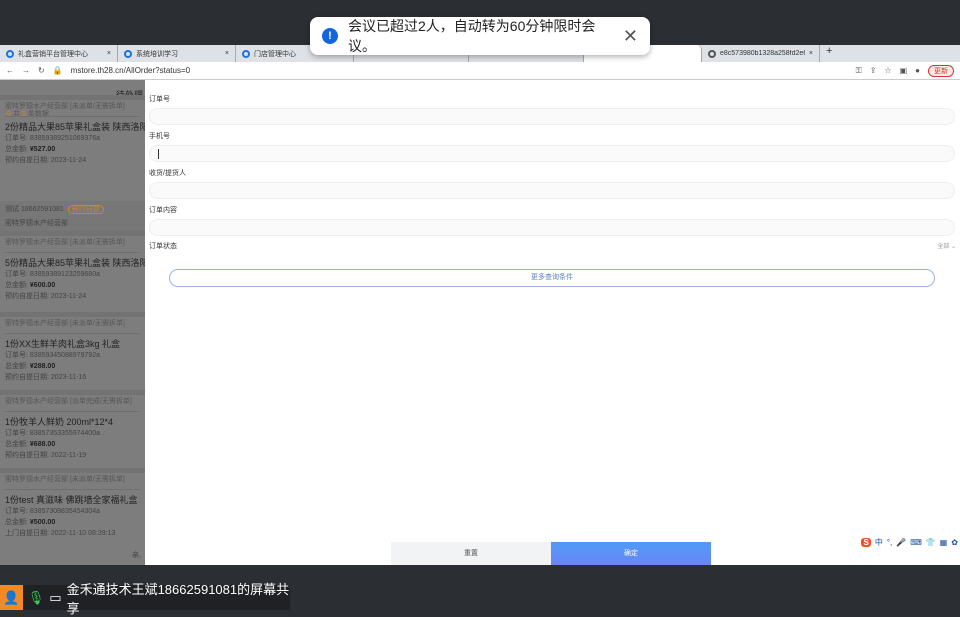 Image resolution: width=960 pixels, height=617 pixels. What do you see at coordinates (941, 70) in the screenshot?
I see `update-button: 更新` at bounding box center [941, 70].